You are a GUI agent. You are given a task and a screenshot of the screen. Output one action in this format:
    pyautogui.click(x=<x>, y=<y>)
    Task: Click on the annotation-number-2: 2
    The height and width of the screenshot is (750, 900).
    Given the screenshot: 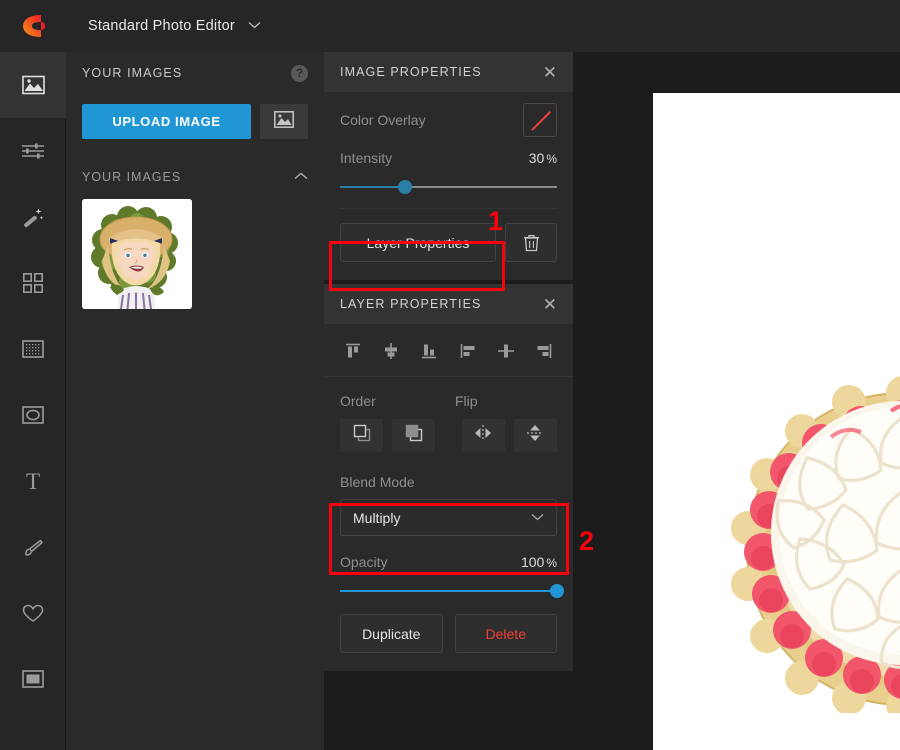 What is the action you would take?
    pyautogui.click(x=587, y=541)
    